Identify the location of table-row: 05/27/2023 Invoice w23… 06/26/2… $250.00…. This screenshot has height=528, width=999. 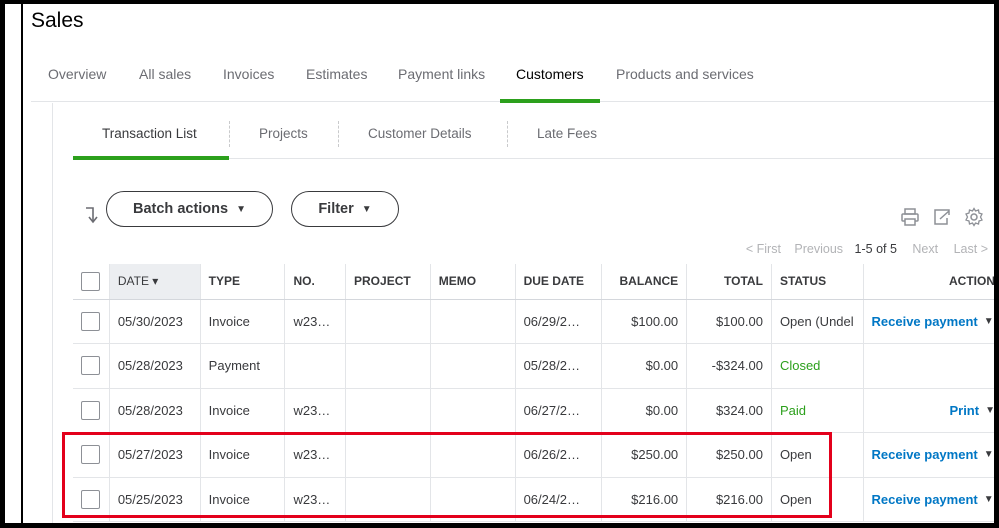
(533, 455).